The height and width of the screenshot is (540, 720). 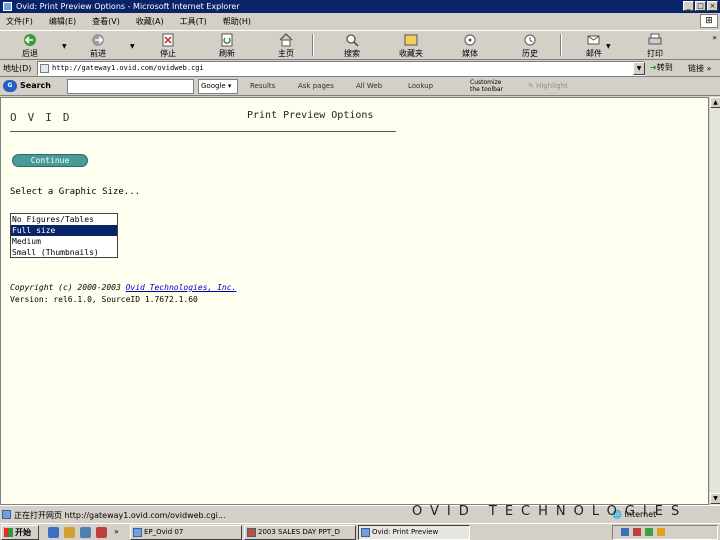 I want to click on menu-bar: 文件(F) 编辑(E) 查看(V) 收藏(A) 工具(T) 帮助(H), so click(x=360, y=21).